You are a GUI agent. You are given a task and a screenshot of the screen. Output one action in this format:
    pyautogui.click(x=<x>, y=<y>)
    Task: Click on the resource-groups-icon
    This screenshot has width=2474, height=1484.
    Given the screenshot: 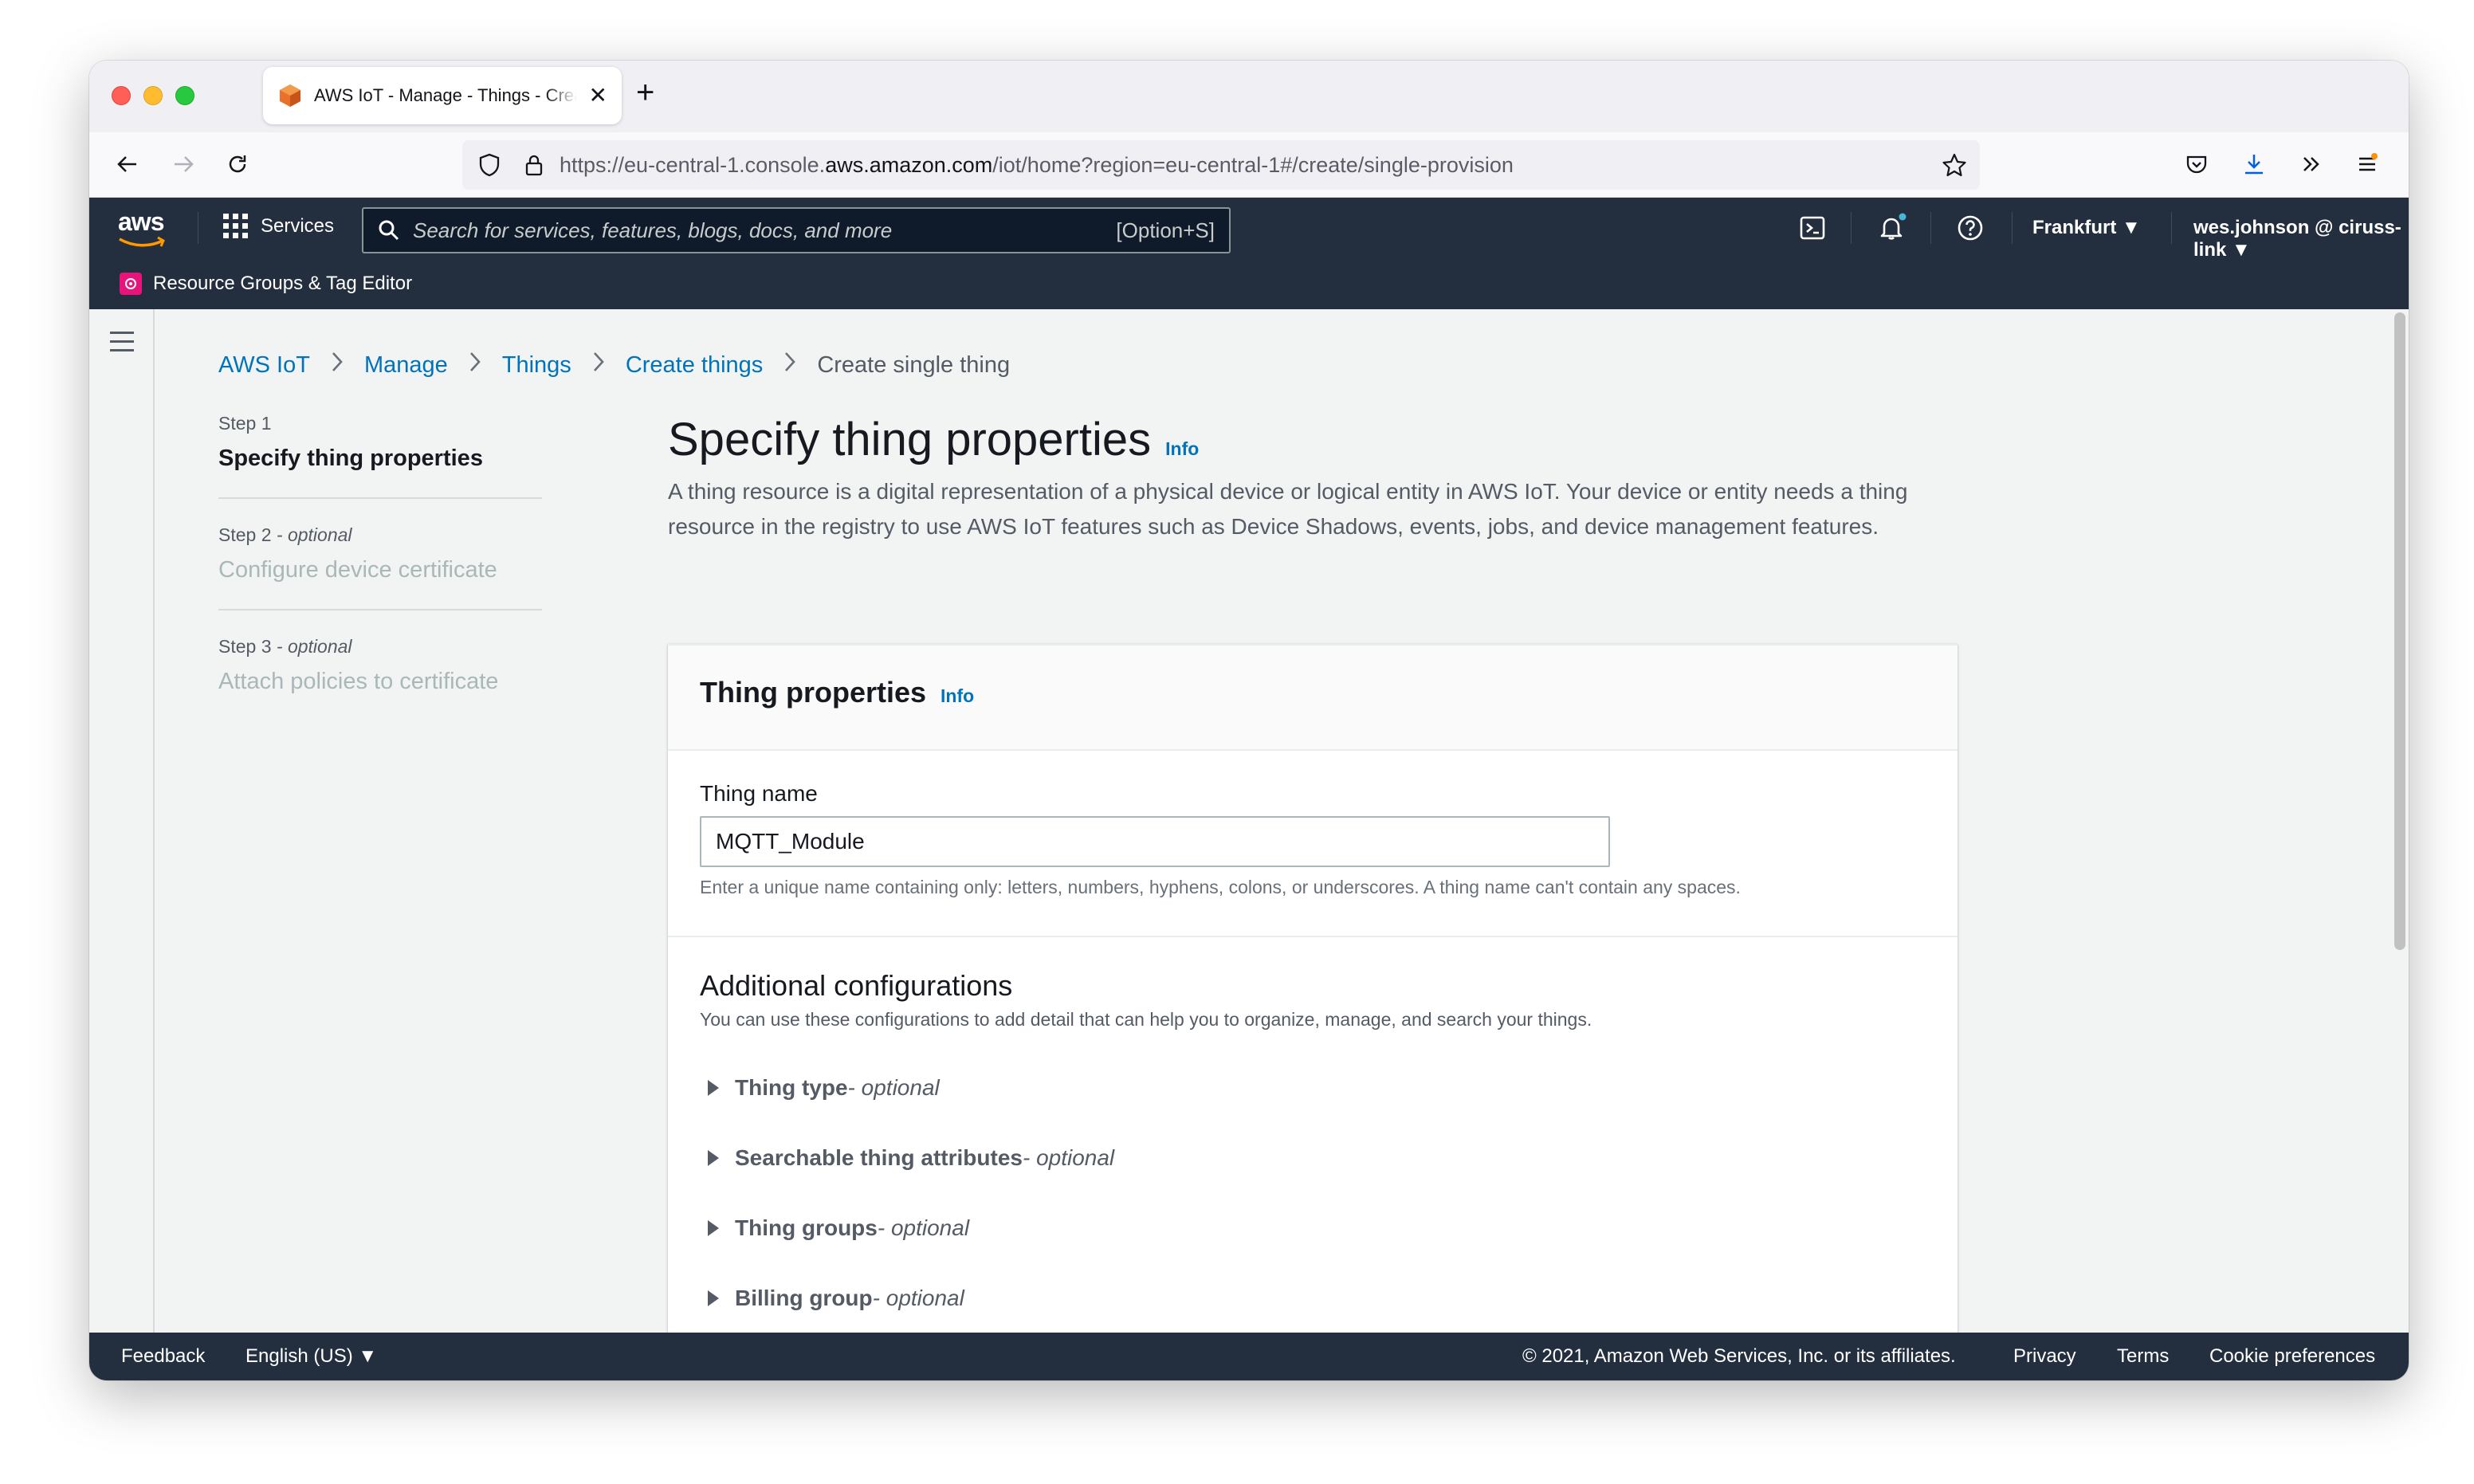 What is the action you would take?
    pyautogui.click(x=131, y=284)
    